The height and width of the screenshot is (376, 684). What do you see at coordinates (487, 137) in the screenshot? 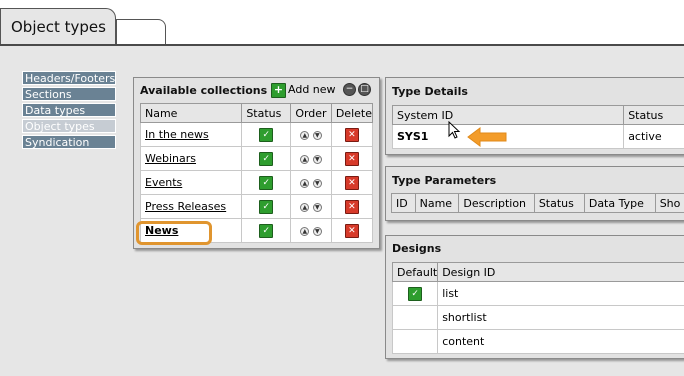
I see `pointer-arrow-icon` at bounding box center [487, 137].